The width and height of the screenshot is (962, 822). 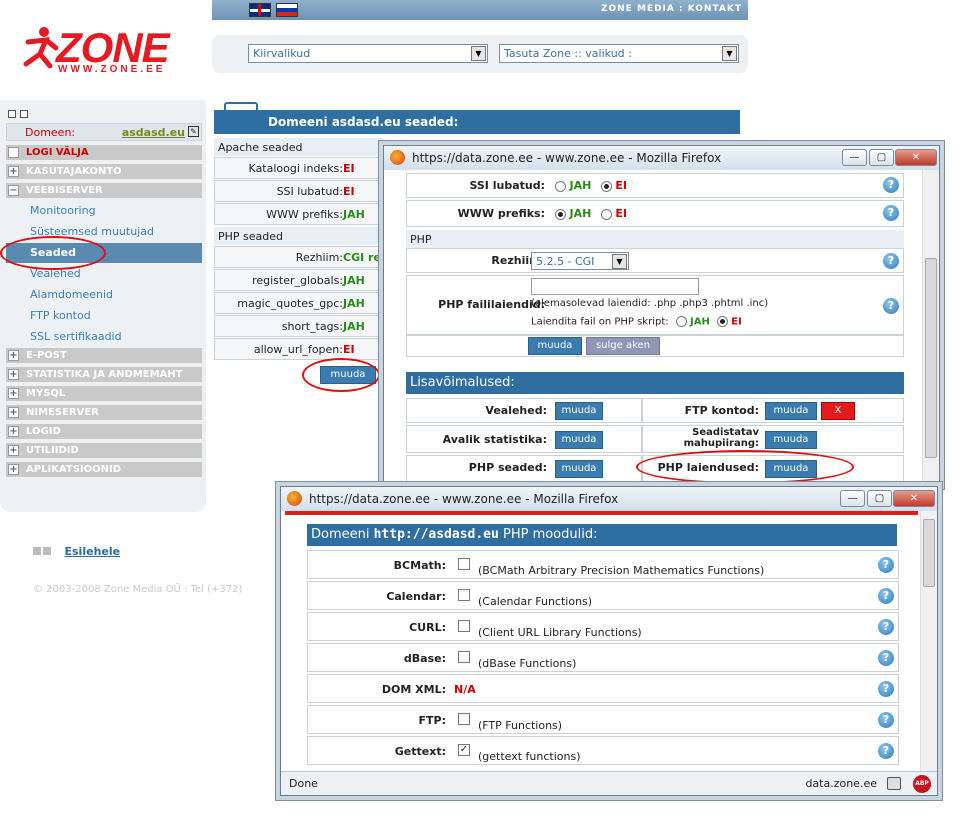 I want to click on menu-nameserver: + NIMESERVER, so click(x=104, y=413).